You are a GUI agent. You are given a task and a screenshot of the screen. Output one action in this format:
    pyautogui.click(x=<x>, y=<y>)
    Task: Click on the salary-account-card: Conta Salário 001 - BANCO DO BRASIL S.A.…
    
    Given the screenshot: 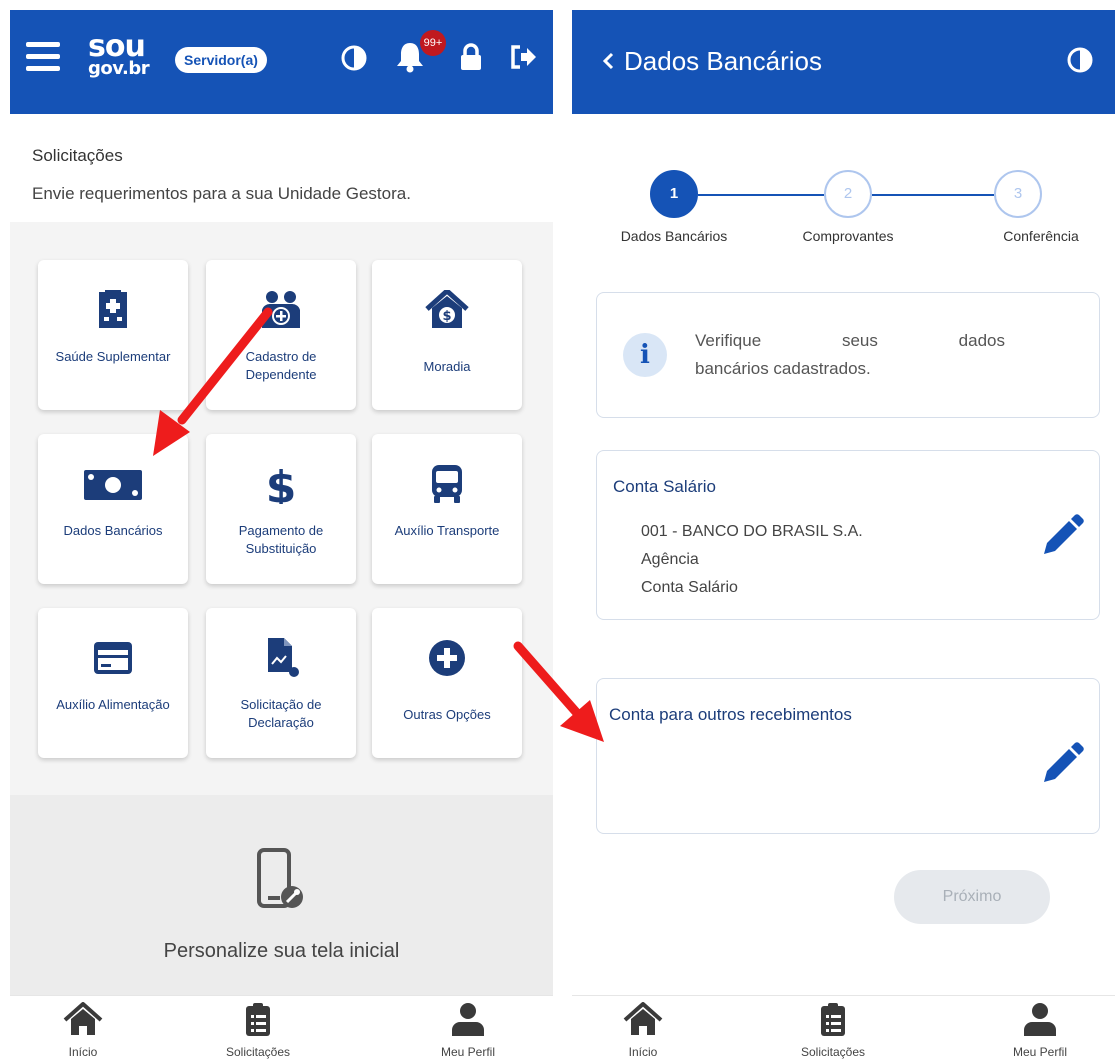 What is the action you would take?
    pyautogui.click(x=848, y=535)
    